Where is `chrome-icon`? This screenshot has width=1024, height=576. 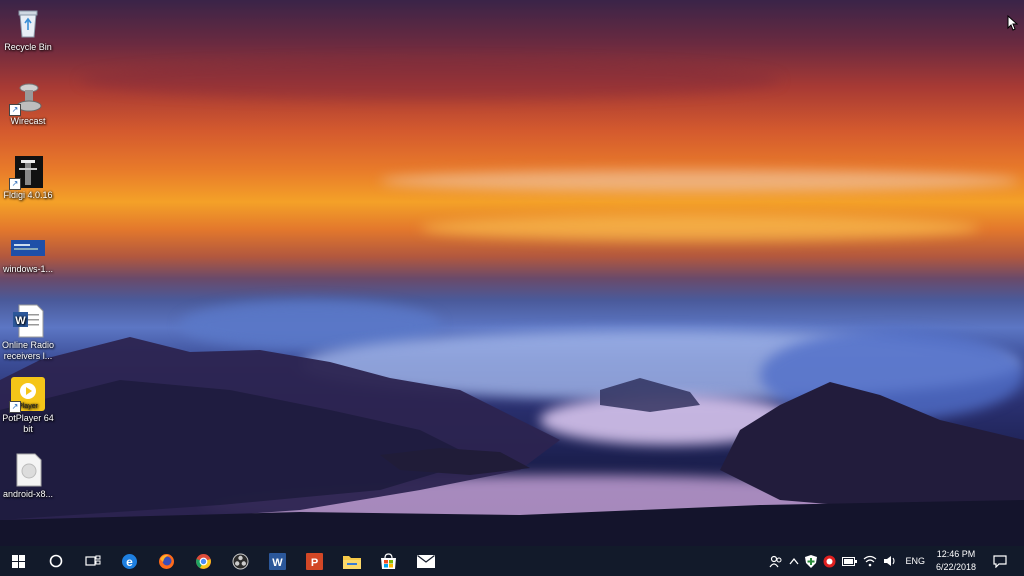
chrome-icon is located at coordinates (203, 561).